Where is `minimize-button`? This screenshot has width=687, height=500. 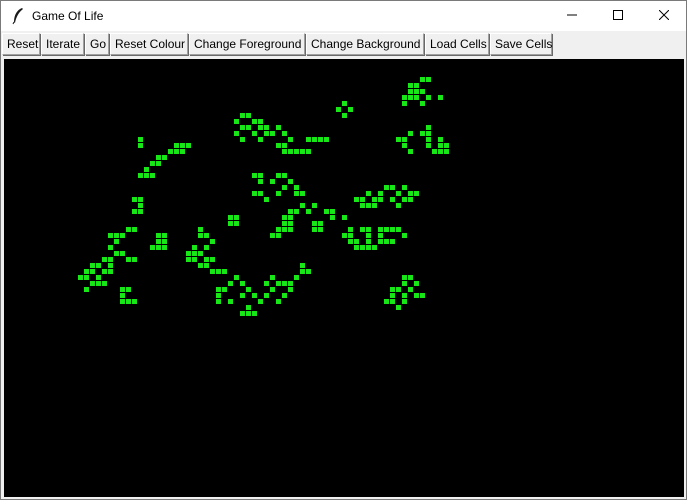
minimize-button is located at coordinates (572, 16).